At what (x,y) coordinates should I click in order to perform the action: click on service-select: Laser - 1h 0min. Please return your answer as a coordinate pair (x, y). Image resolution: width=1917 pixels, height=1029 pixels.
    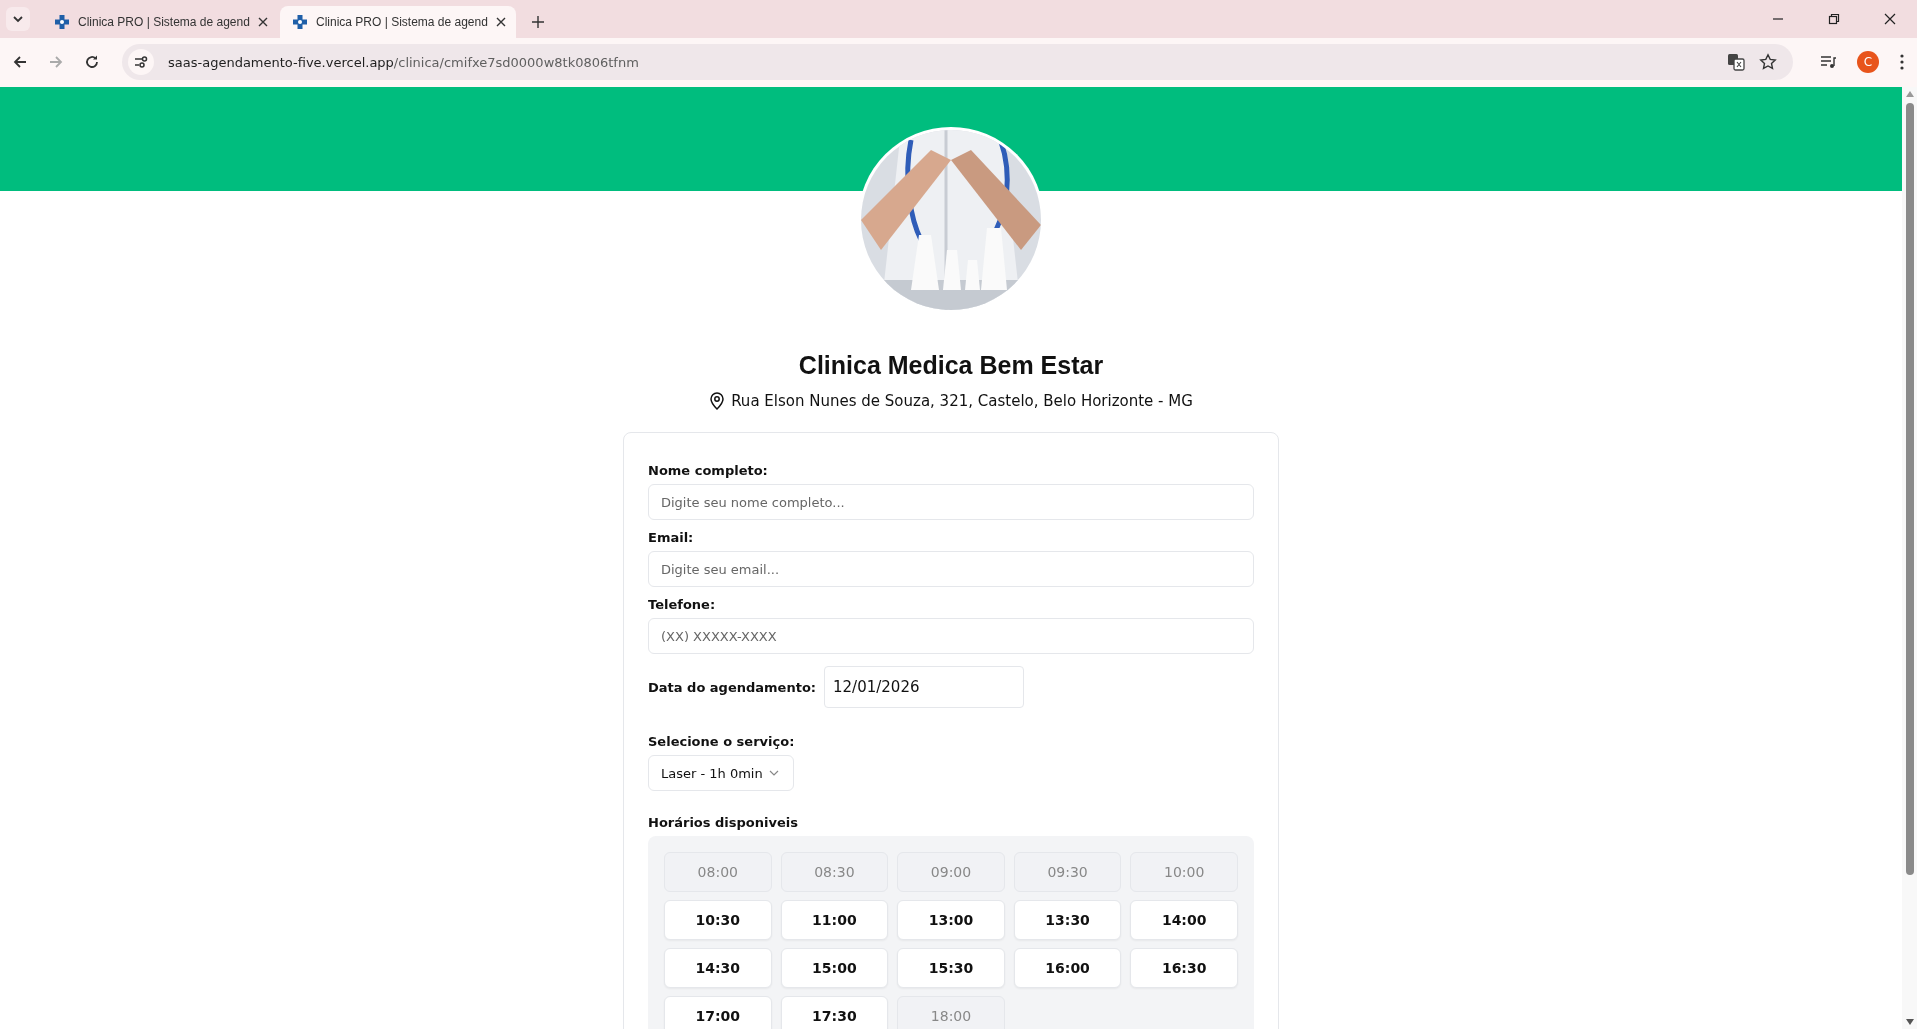
    Looking at the image, I should click on (721, 773).